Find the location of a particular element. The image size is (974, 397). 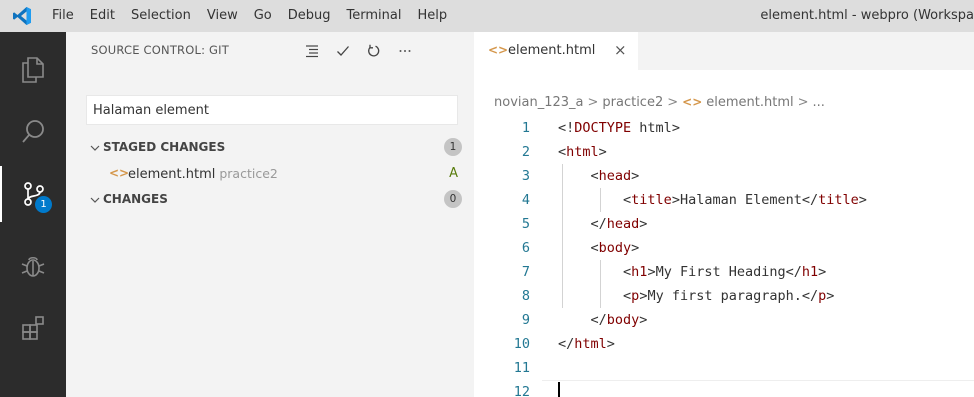

code-text: <h1>My First Heading</h1> is located at coordinates (725, 272).